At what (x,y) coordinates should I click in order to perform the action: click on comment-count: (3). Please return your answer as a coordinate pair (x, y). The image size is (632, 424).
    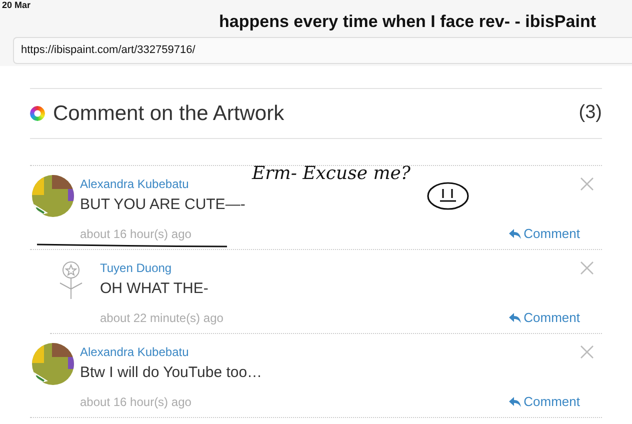
    Looking at the image, I should click on (590, 113).